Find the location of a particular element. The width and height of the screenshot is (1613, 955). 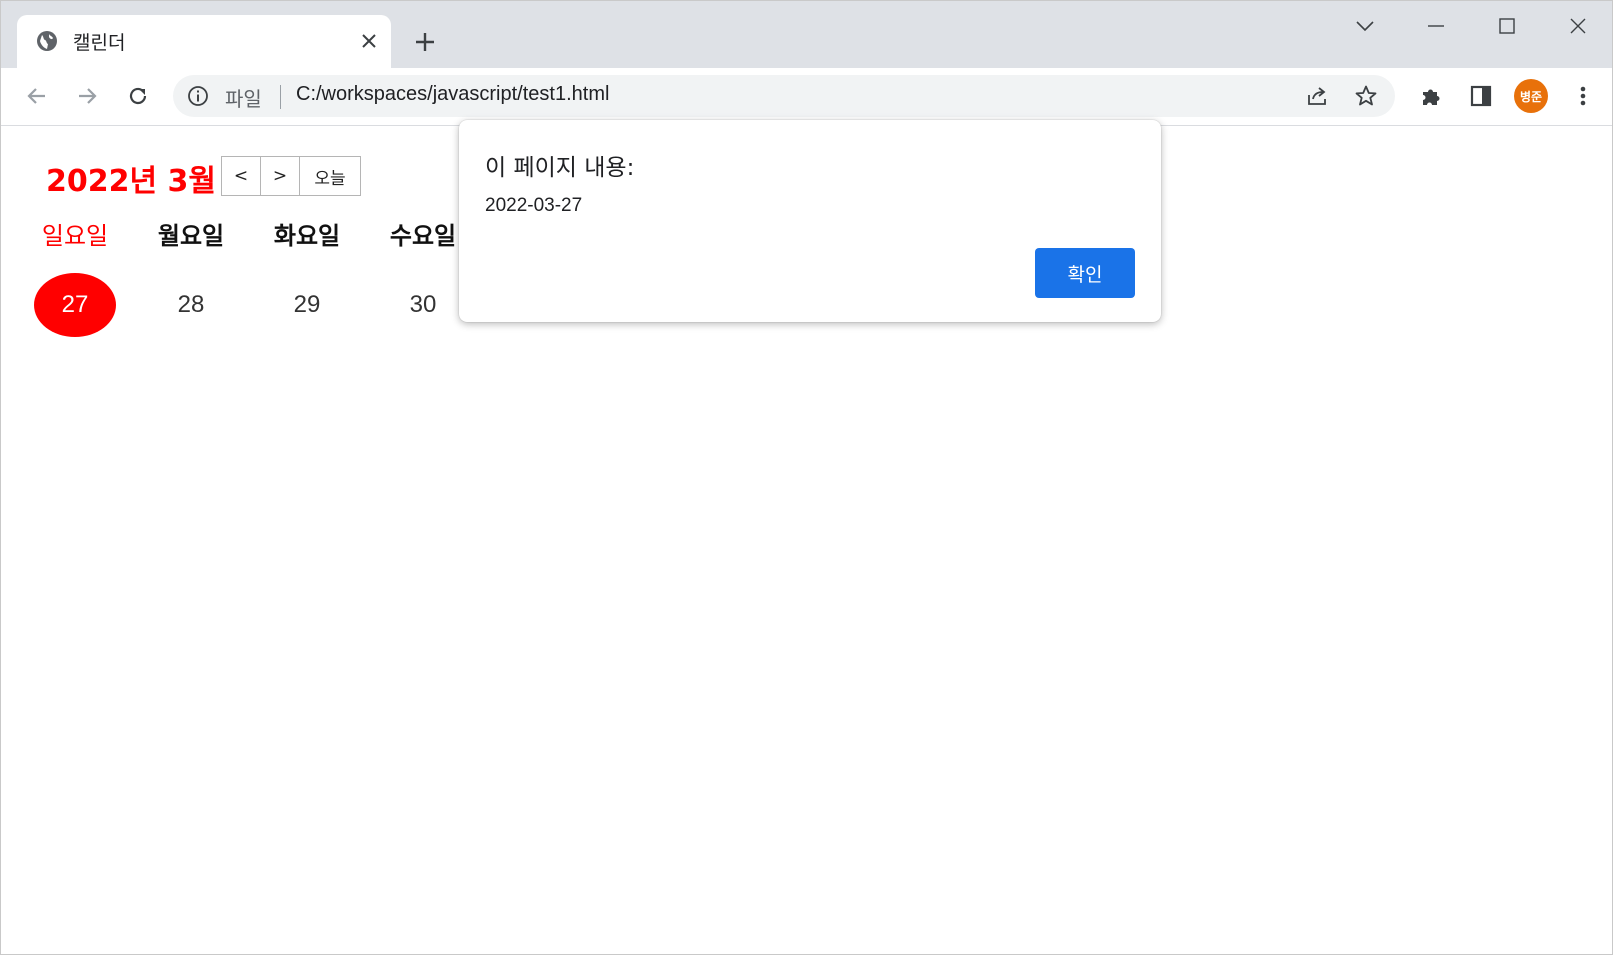

weekday-wednesday: 수요일 is located at coordinates (423, 236).